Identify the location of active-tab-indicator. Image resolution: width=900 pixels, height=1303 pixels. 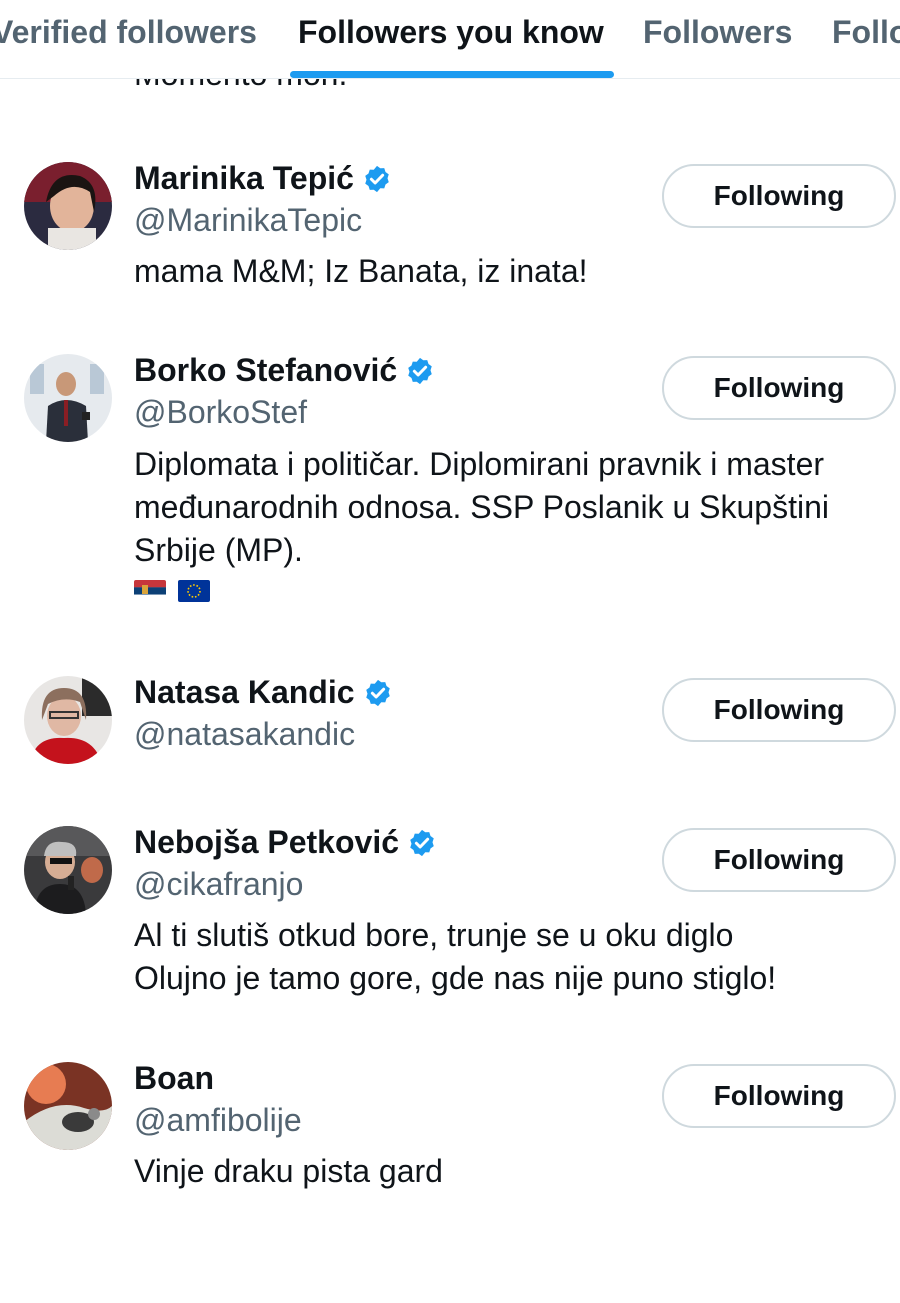
(452, 74).